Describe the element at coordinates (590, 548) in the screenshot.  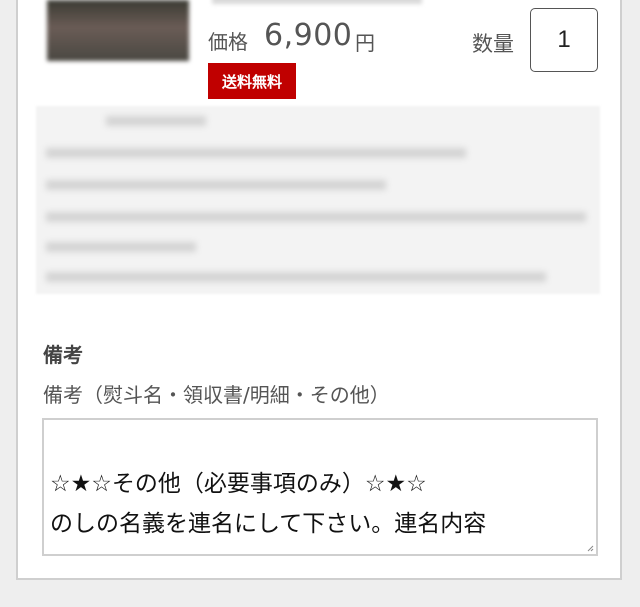
I see `resize-grip-icon` at that location.